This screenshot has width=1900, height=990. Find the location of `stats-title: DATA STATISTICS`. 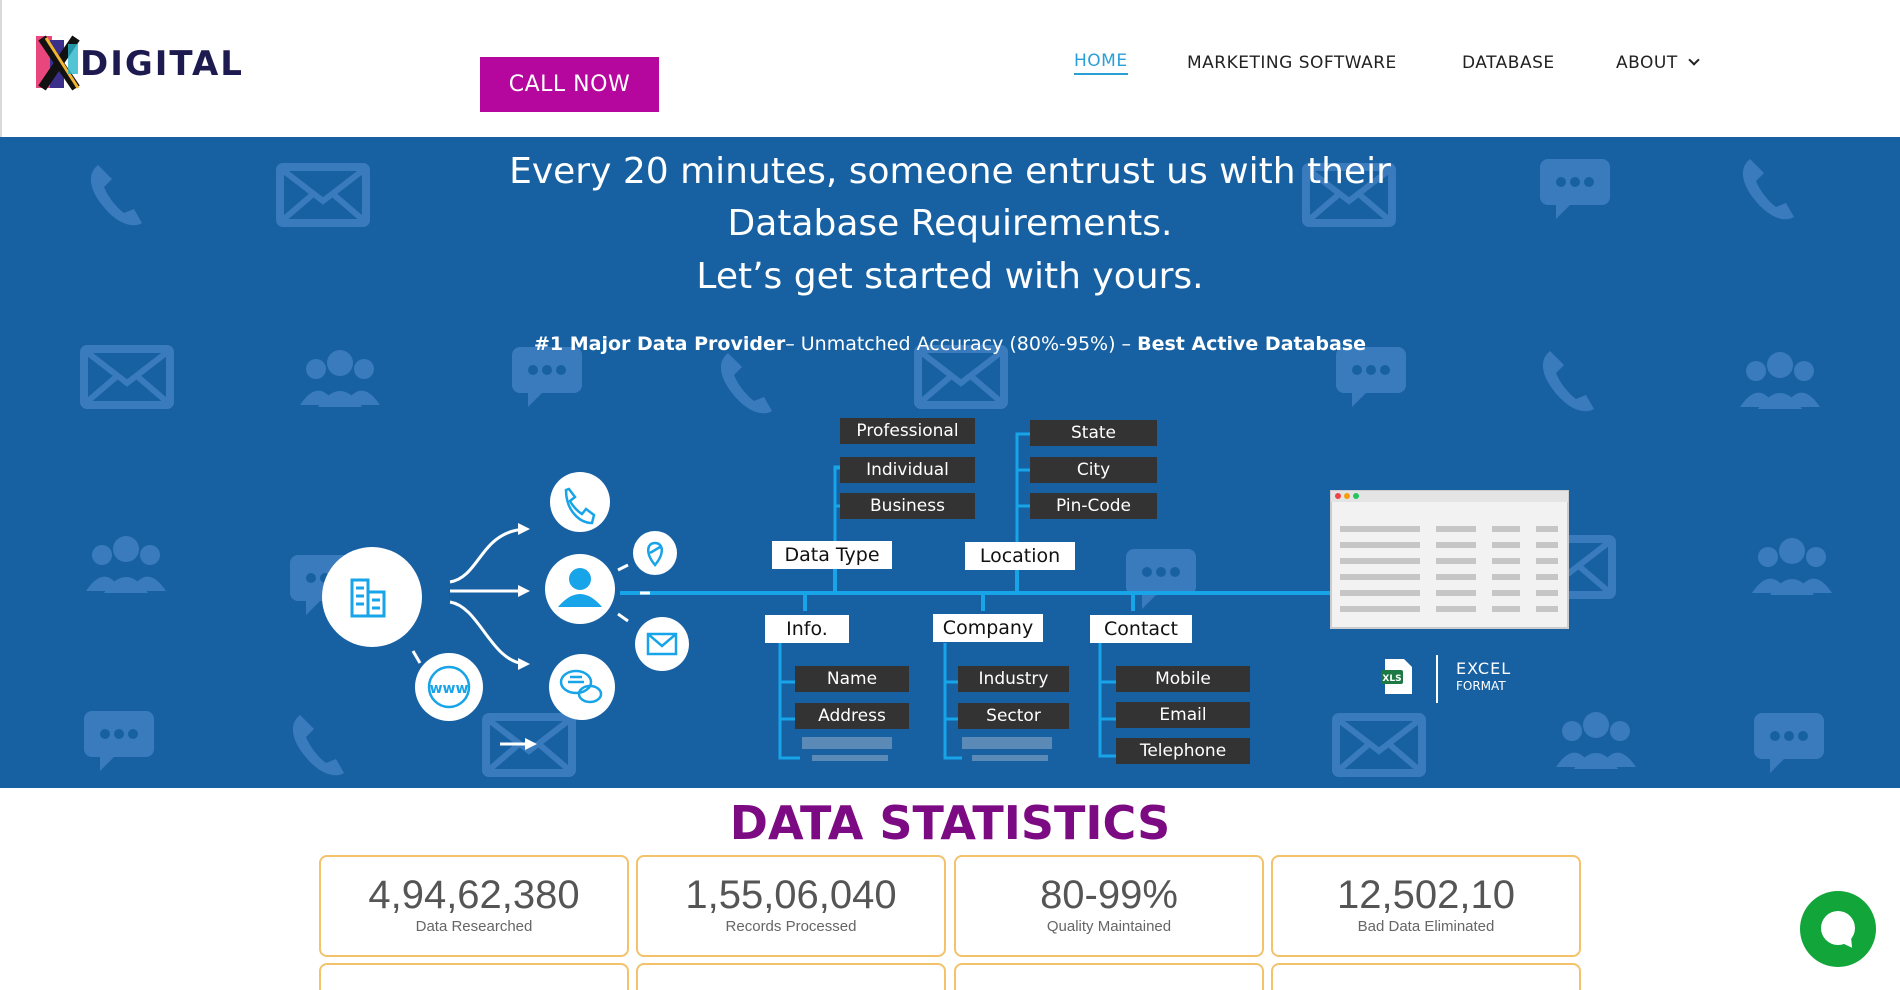

stats-title: DATA STATISTICS is located at coordinates (950, 823).